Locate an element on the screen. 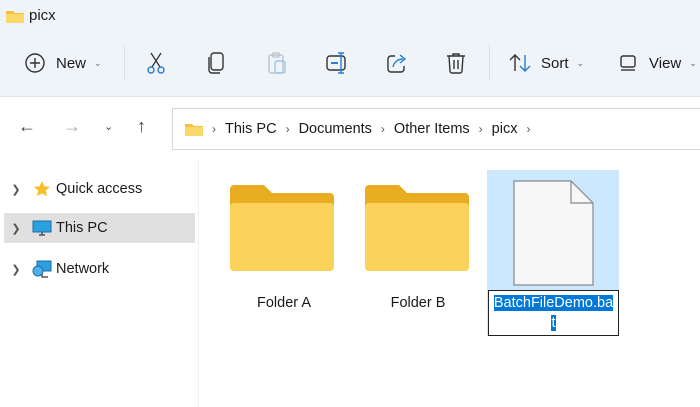  copy-button is located at coordinates (216, 63).